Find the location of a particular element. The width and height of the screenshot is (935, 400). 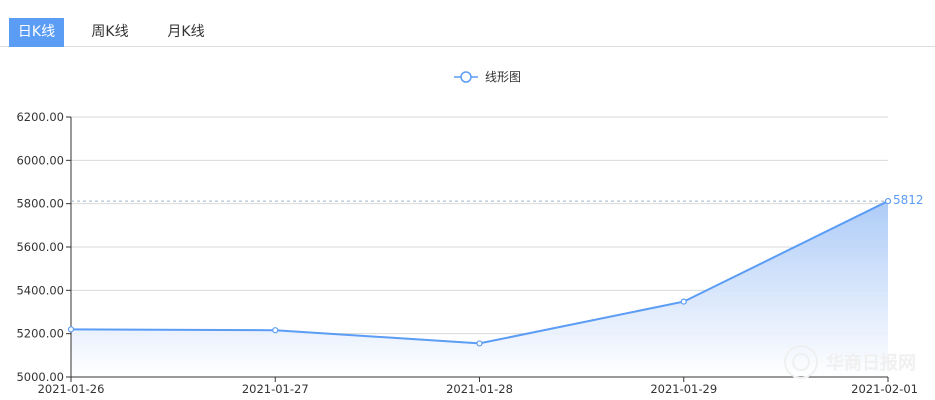

y-tick-label: 5200.00 is located at coordinates (40, 334).